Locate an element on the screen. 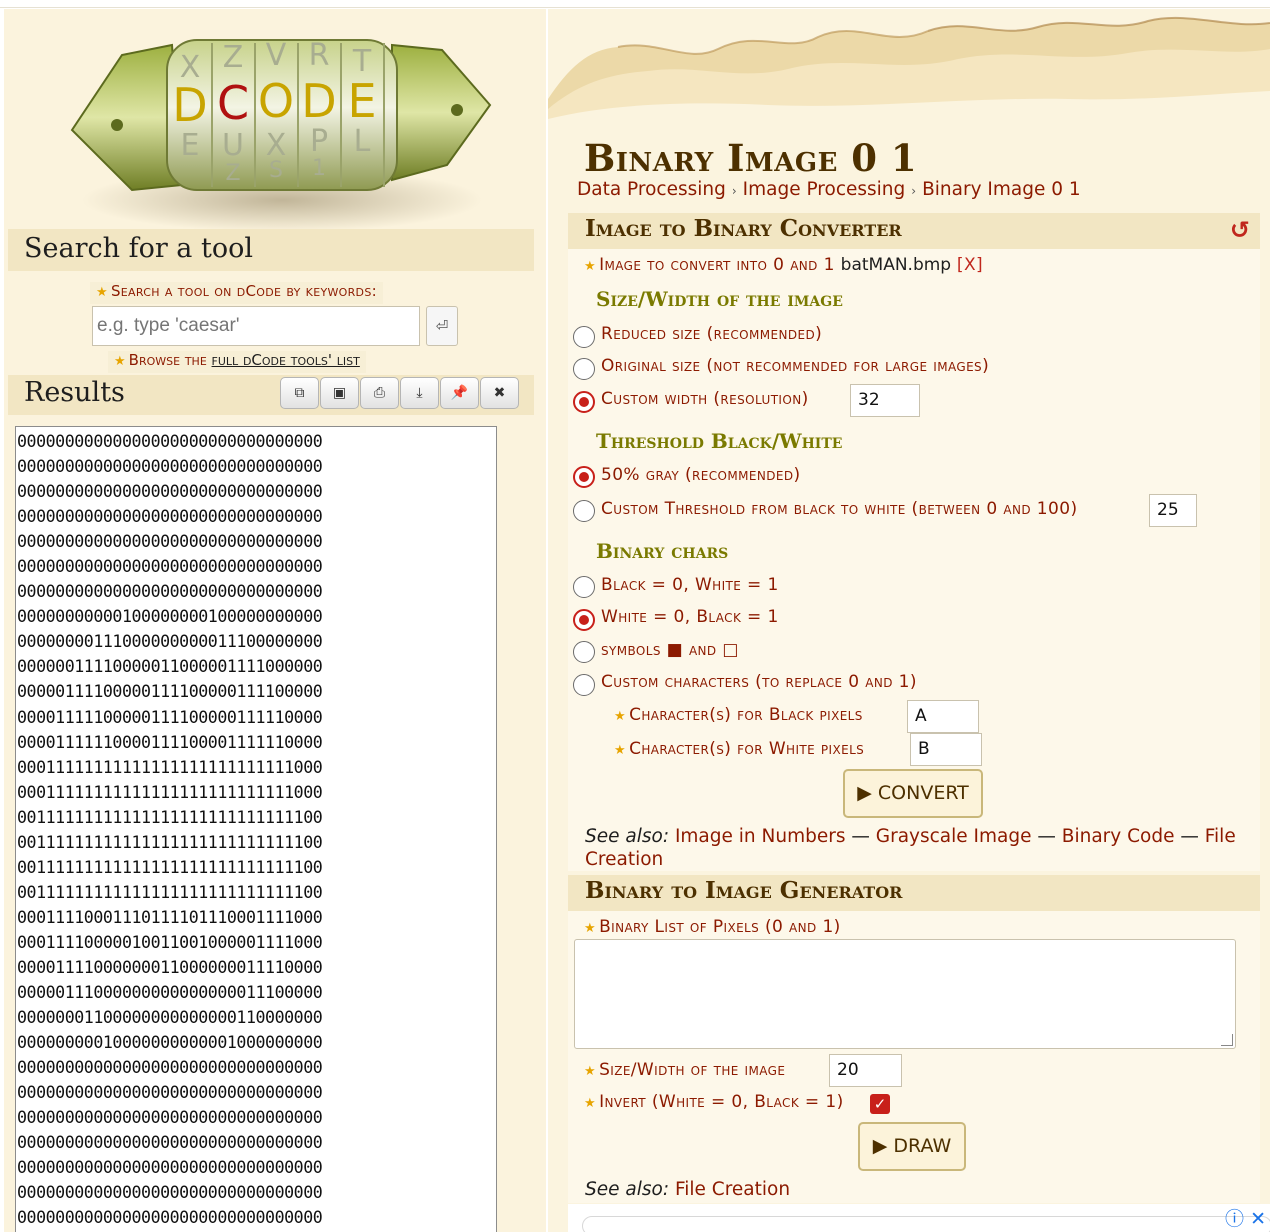 The image size is (1270, 1232). see-also-link: Image in Numbers is located at coordinates (760, 836).